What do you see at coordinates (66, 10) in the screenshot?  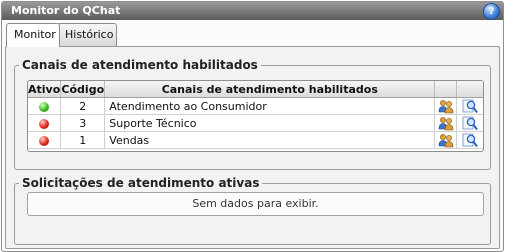 I see `window-title: Monitor do QChat` at bounding box center [66, 10].